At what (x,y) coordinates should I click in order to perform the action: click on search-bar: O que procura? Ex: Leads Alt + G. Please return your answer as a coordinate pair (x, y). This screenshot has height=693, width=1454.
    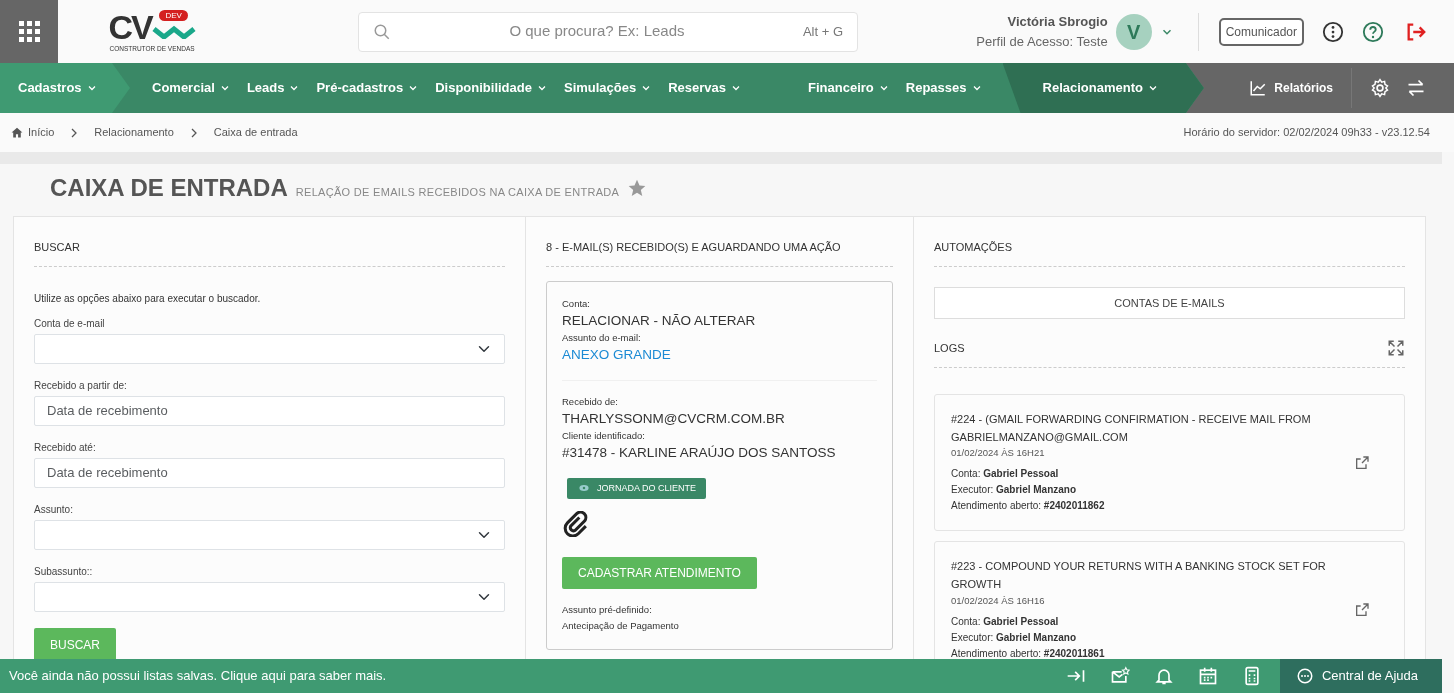
    Looking at the image, I should click on (608, 31).